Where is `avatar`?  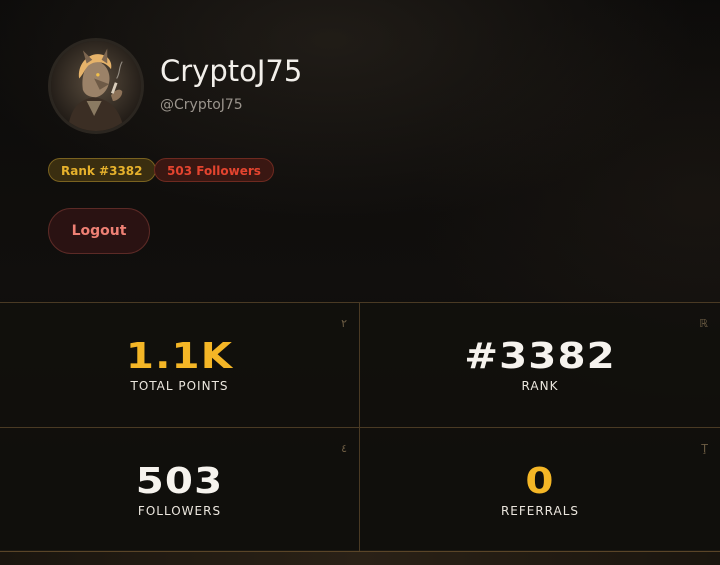
avatar is located at coordinates (96, 86).